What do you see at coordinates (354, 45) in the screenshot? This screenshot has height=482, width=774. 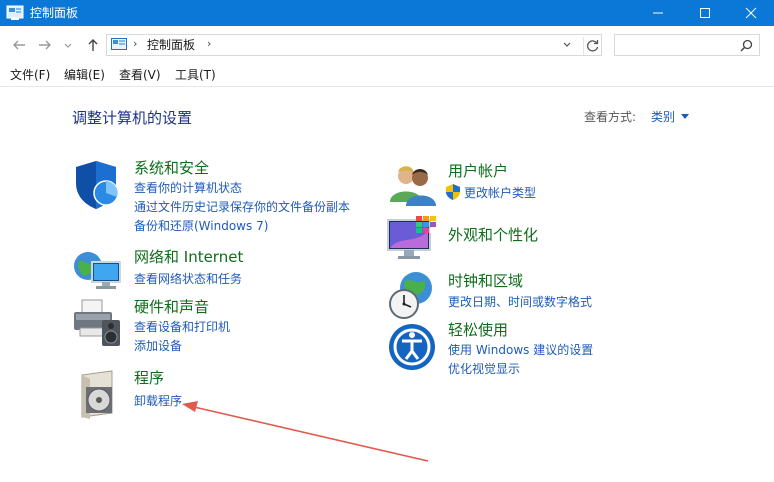 I see `address-bar: › 控制面板 ›` at bounding box center [354, 45].